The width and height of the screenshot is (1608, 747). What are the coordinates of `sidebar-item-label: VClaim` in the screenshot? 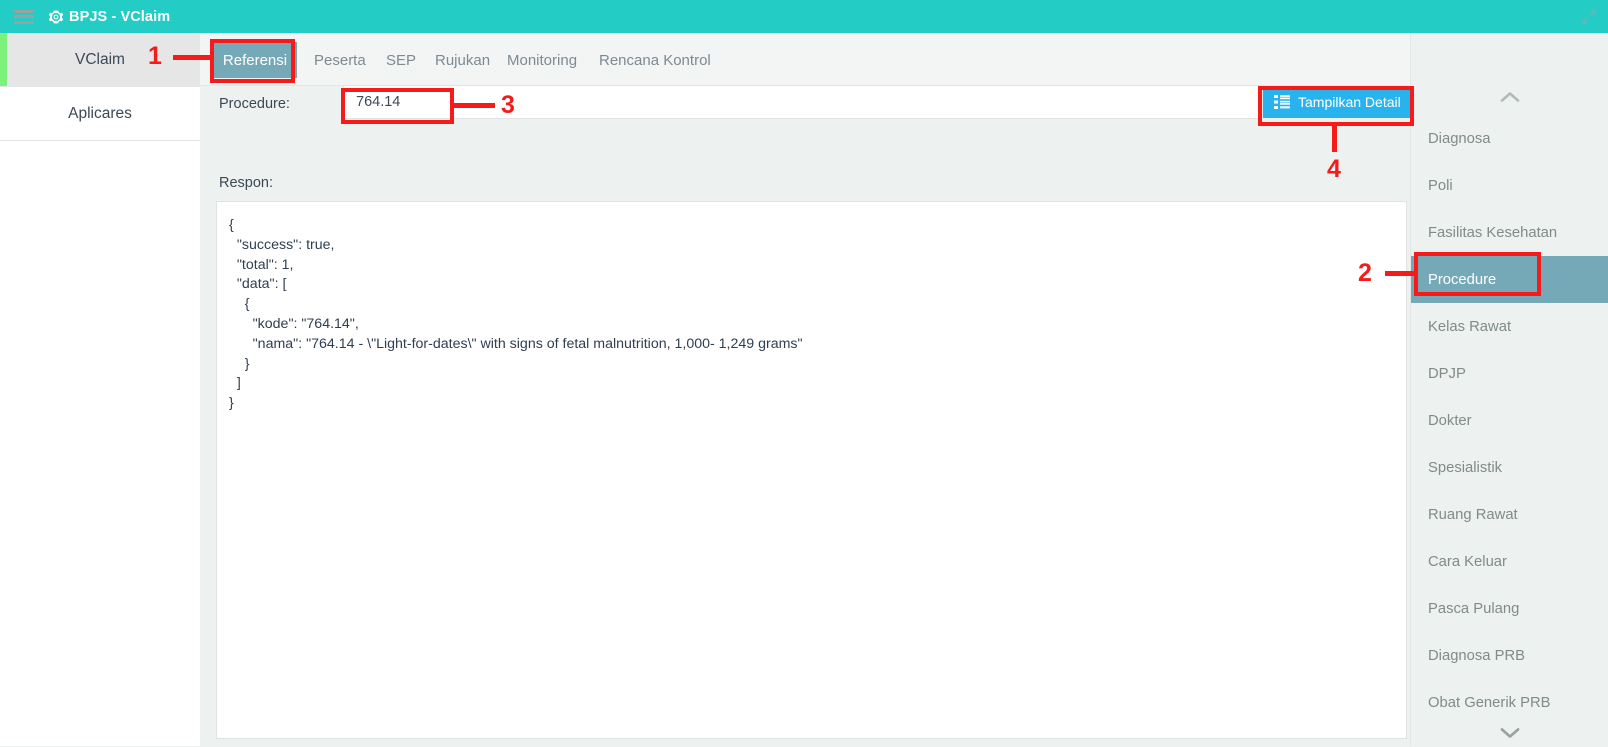 It's located at (100, 60).